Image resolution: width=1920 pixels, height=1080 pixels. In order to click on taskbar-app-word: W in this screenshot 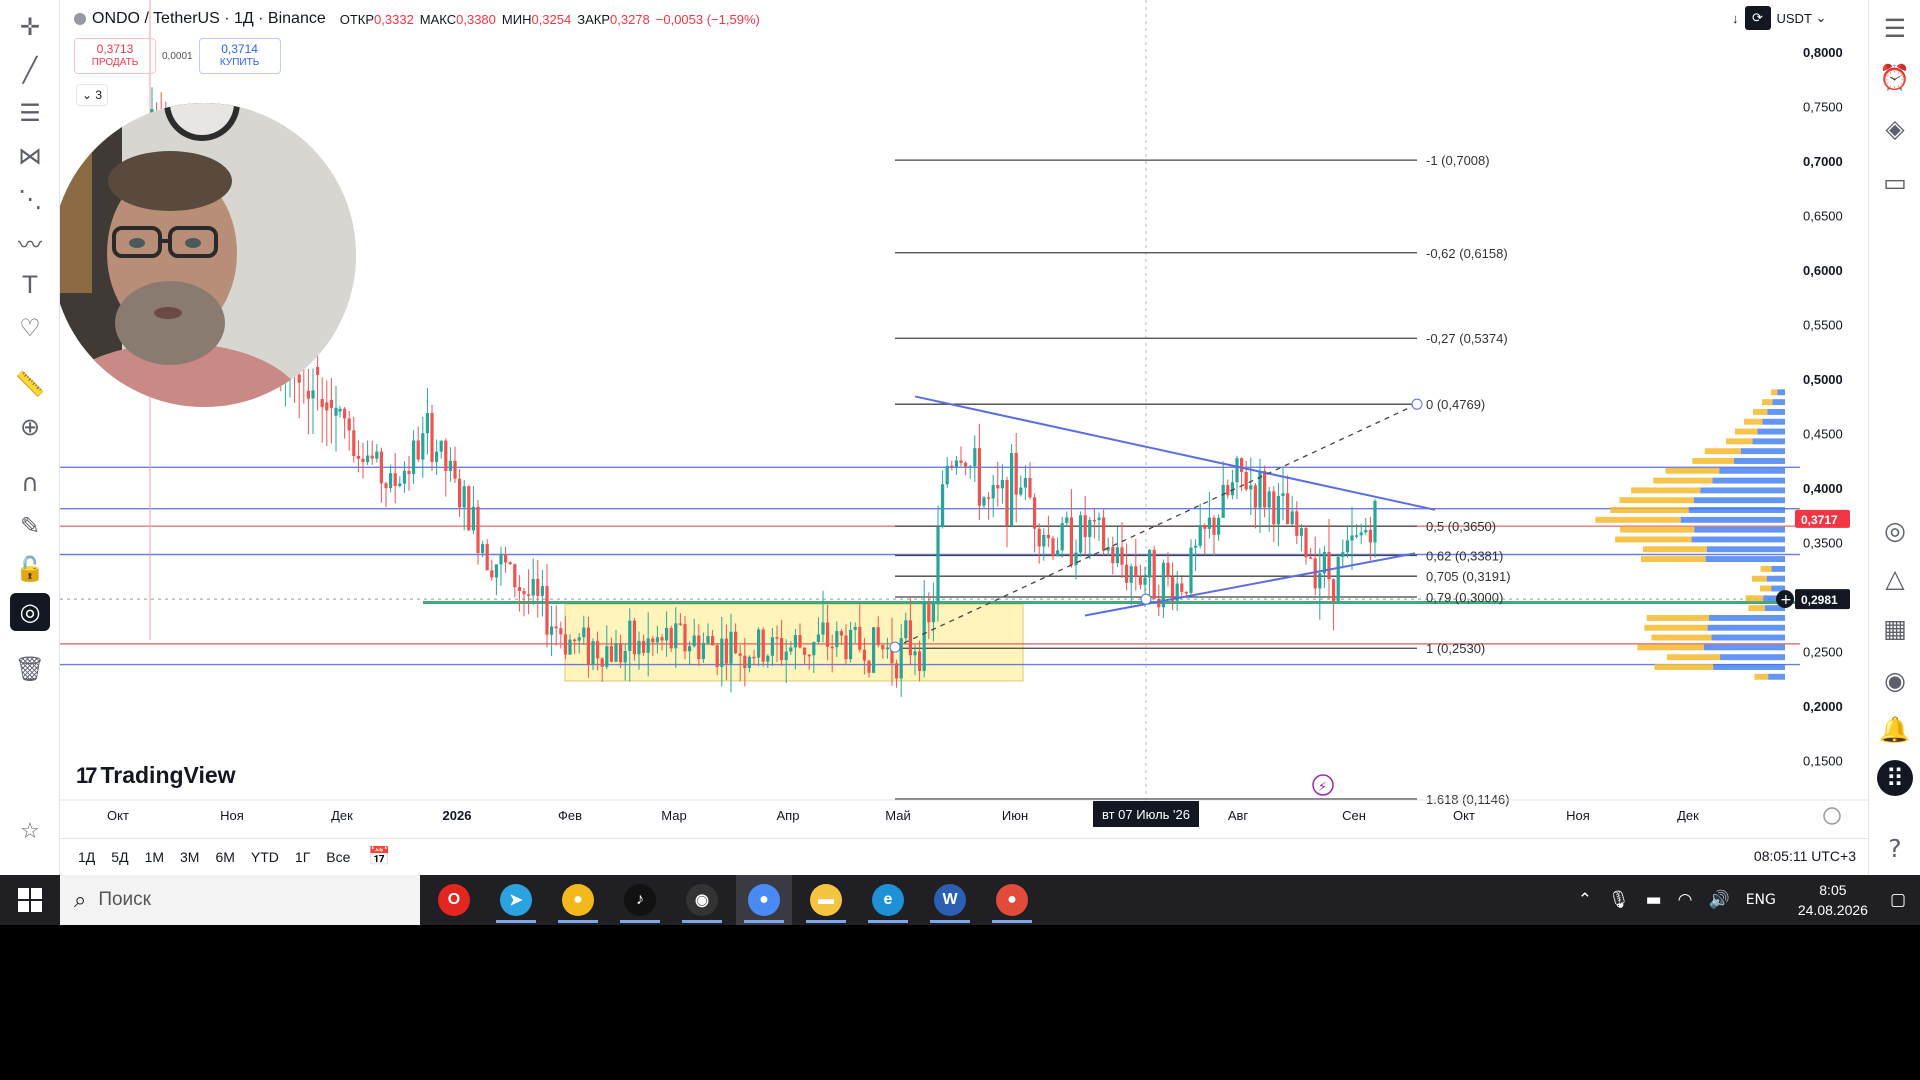, I will do `click(950, 900)`.